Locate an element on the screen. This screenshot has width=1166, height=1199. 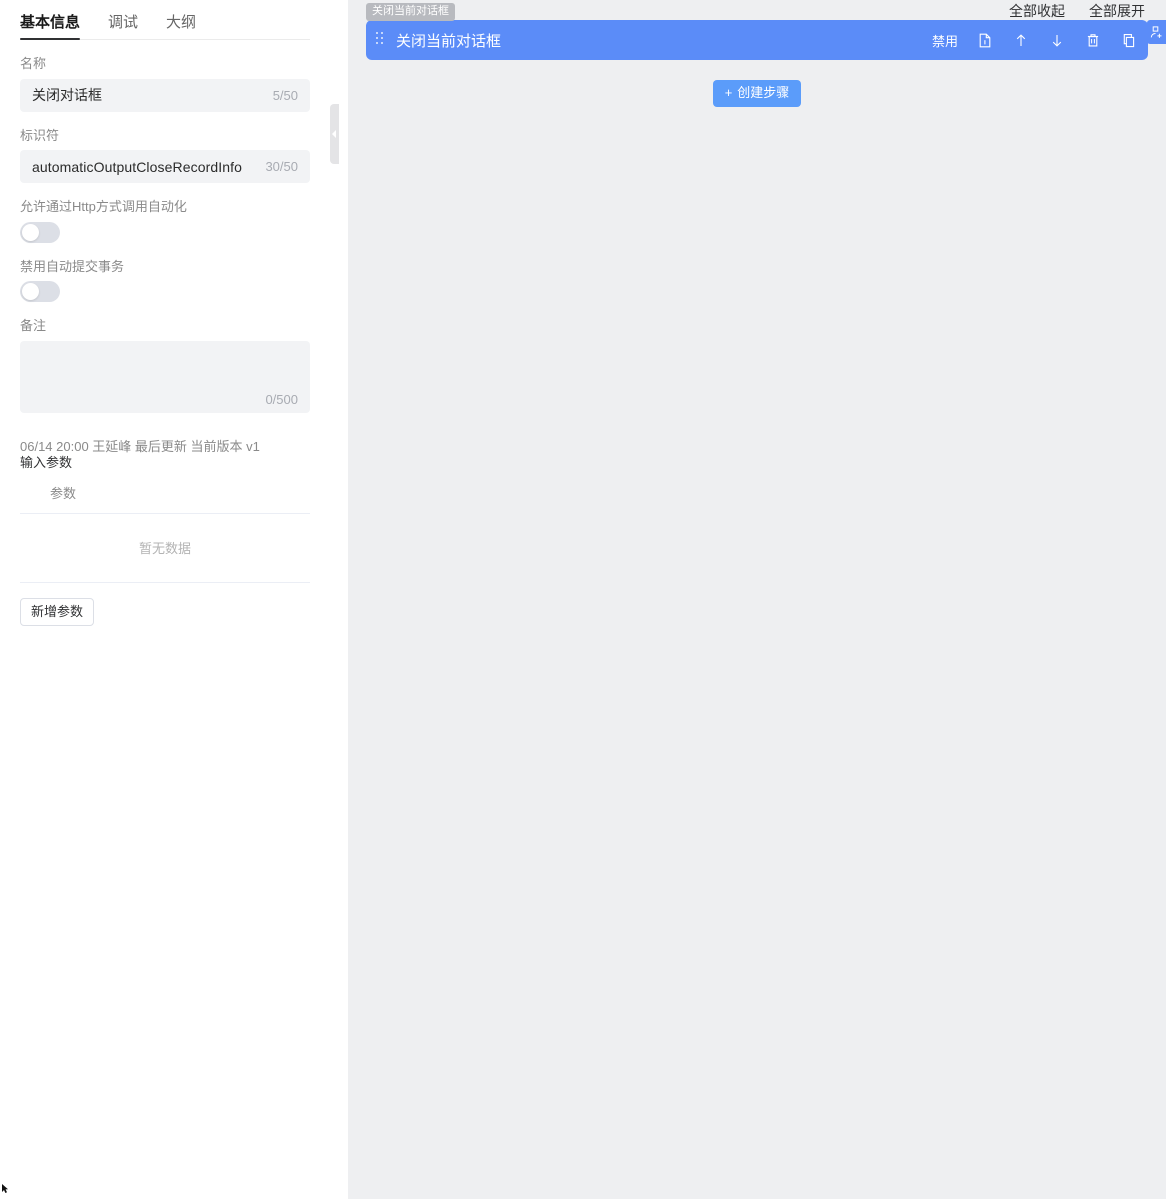
params-column-header: 参数 is located at coordinates (63, 493).